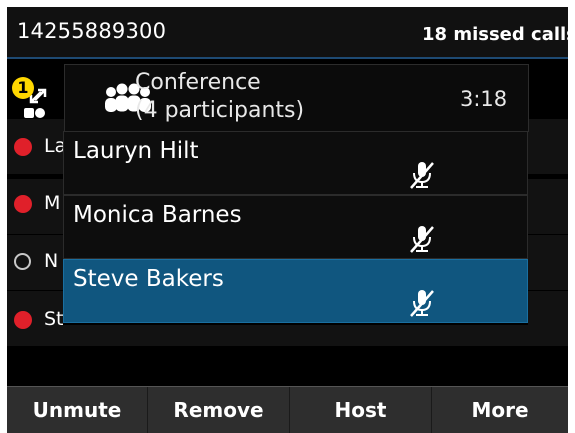 This screenshot has width=575, height=433. I want to click on softkey-bar: Unmute Remove Host More, so click(287, 409).